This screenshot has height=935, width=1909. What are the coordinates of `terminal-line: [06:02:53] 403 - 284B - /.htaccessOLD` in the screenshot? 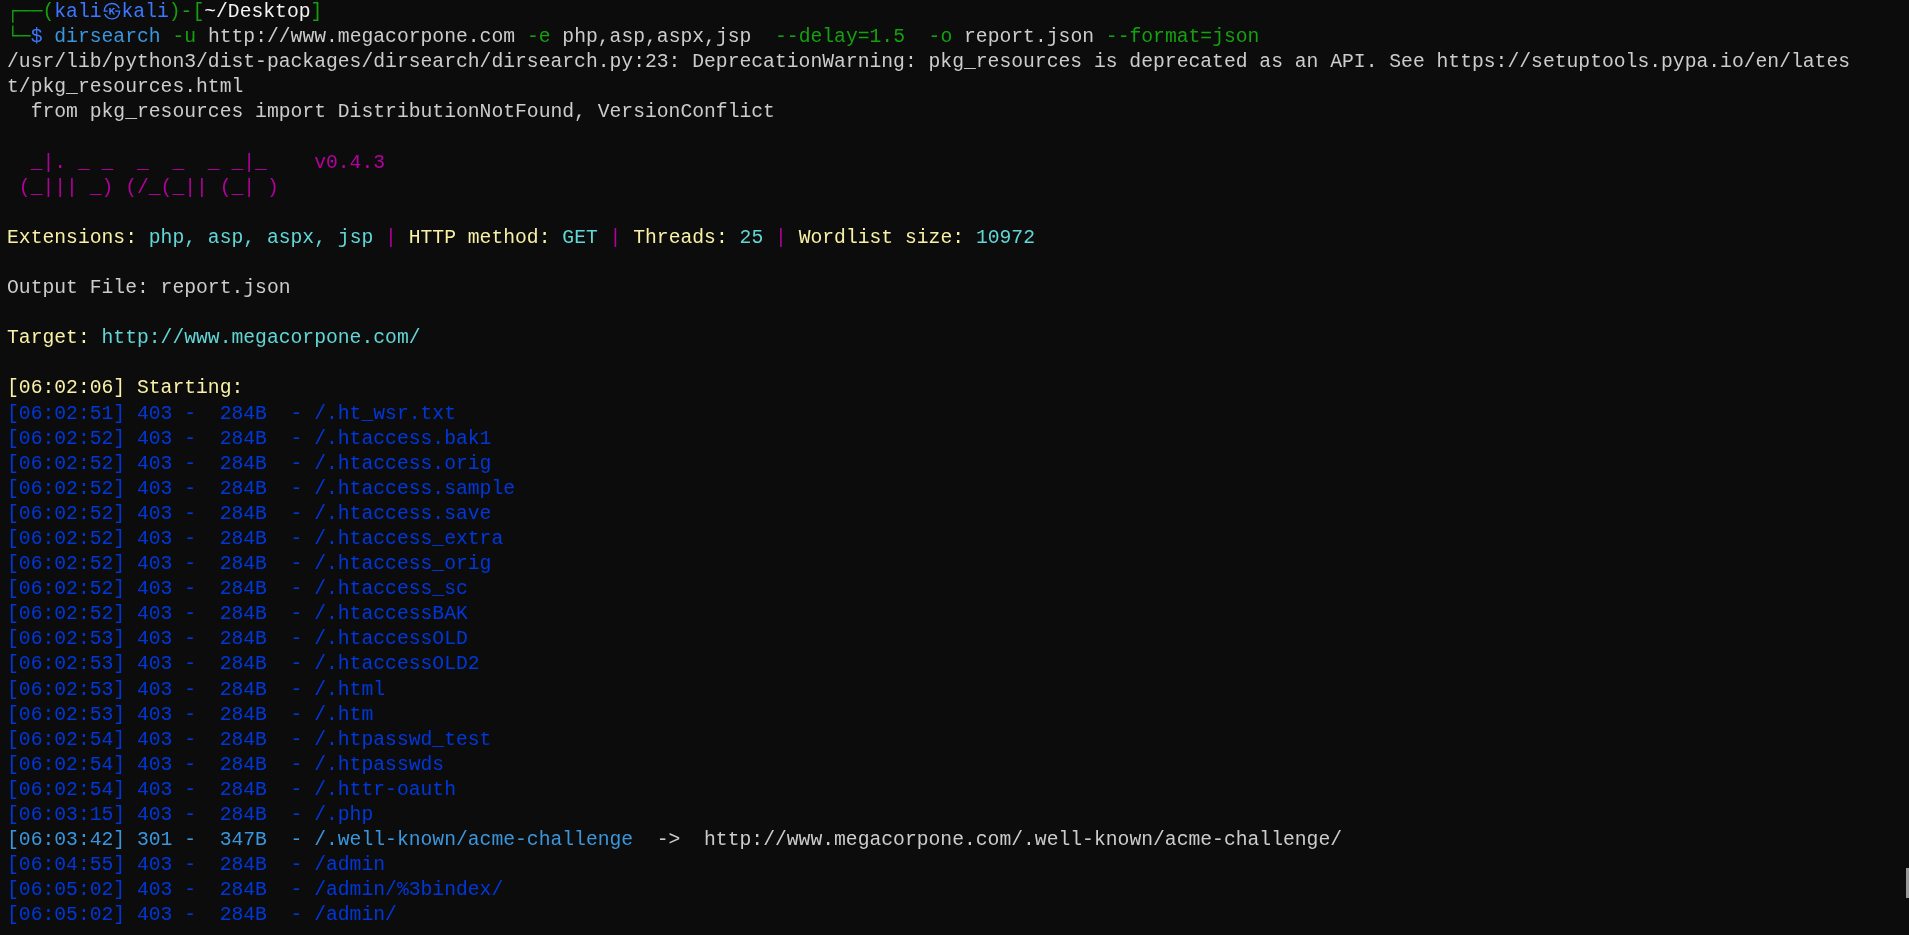 It's located at (237, 640).